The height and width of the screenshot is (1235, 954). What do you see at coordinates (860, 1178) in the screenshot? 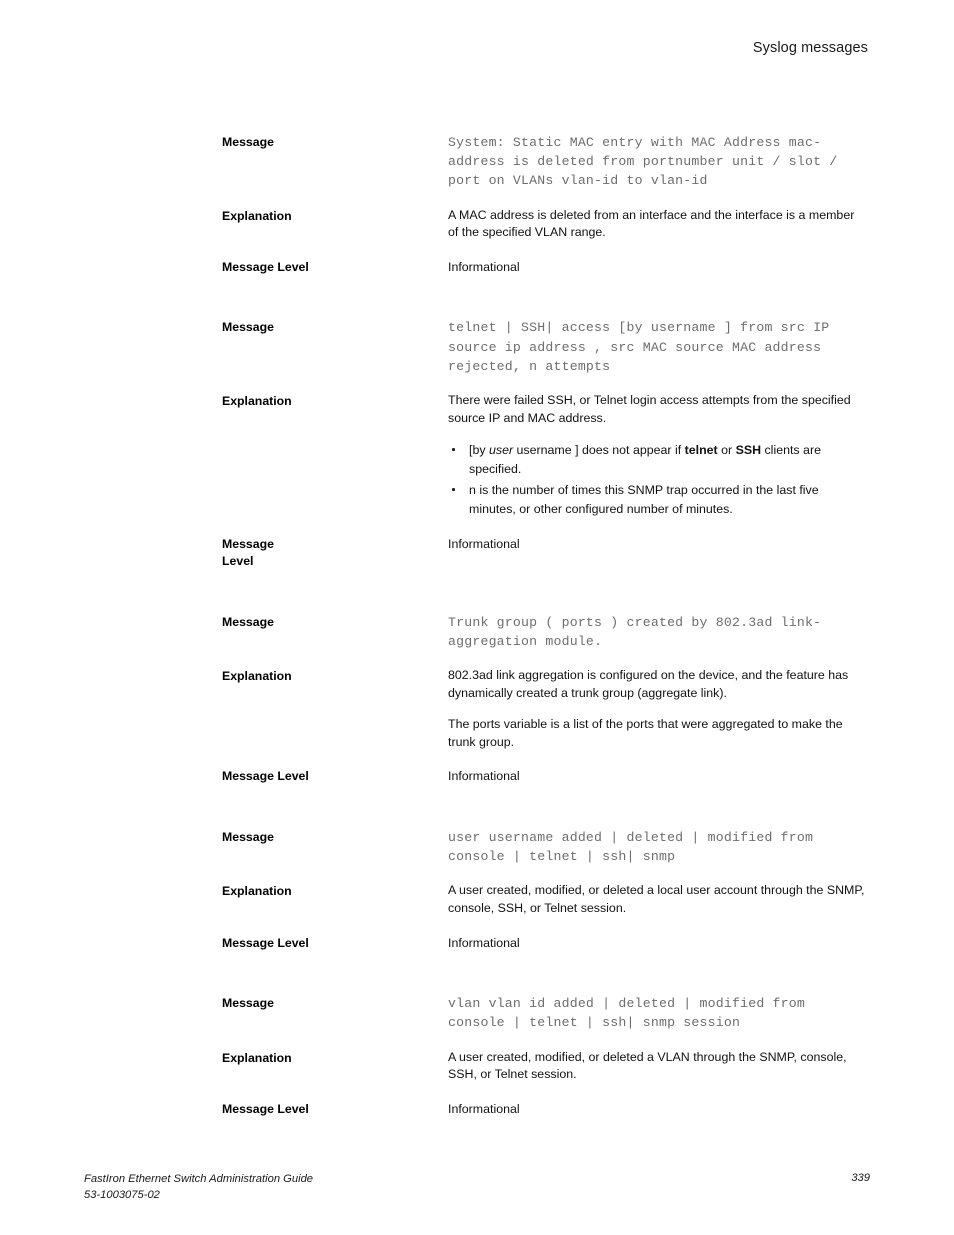
I see `page-number: 339` at bounding box center [860, 1178].